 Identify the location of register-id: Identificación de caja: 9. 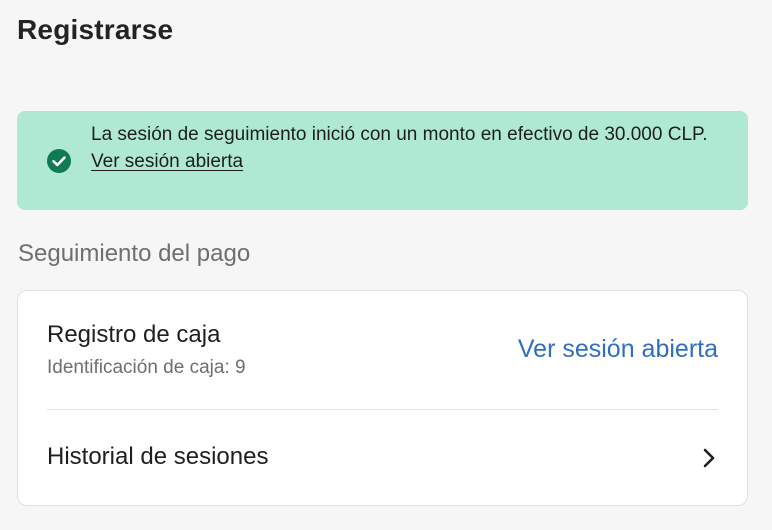
(146, 367).